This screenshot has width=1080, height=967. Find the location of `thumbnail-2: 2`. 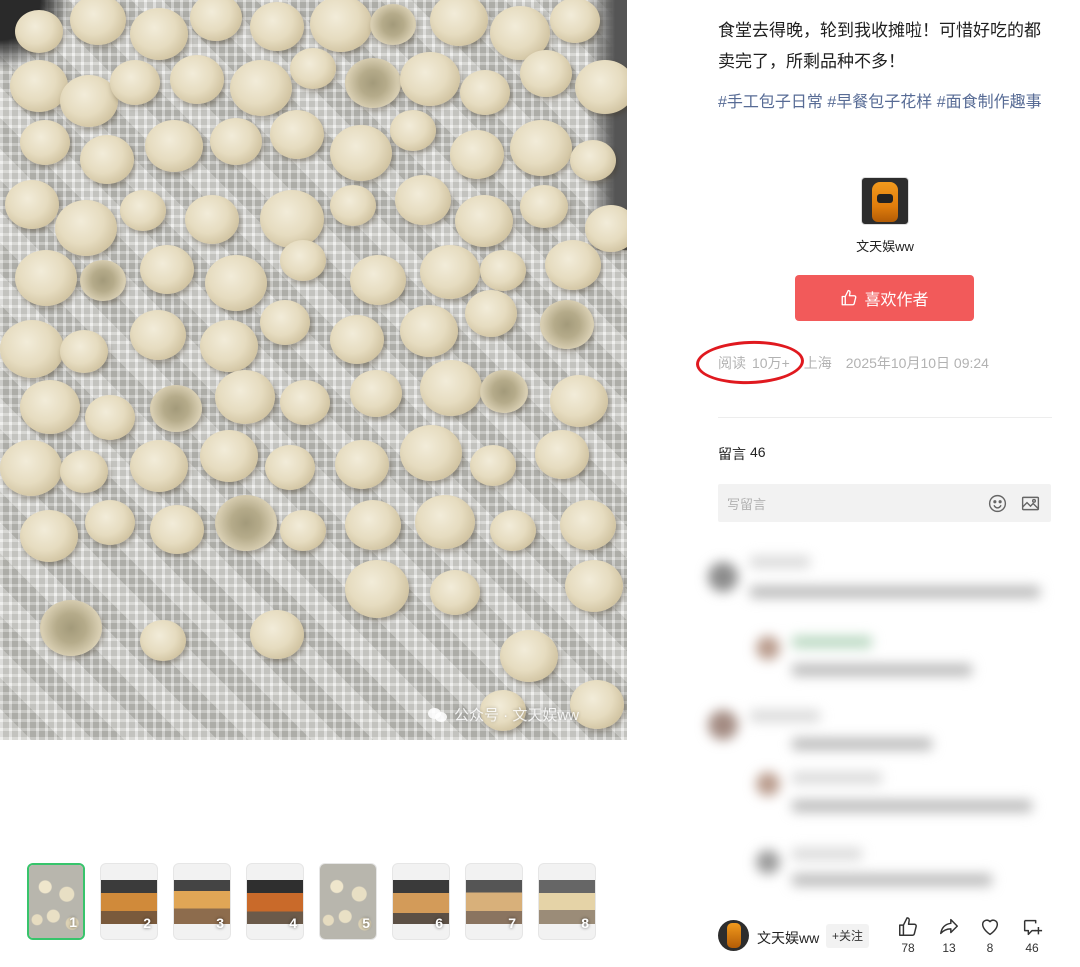

thumbnail-2: 2 is located at coordinates (129, 901).